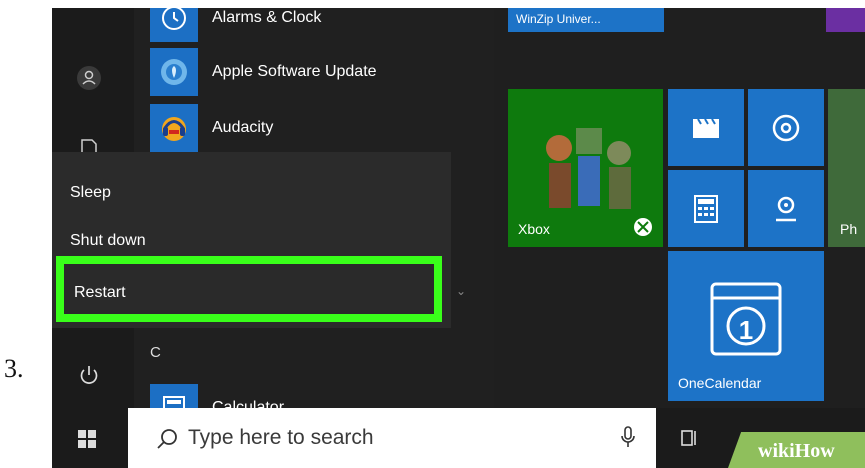  Describe the element at coordinates (14, 368) in the screenshot. I see `step-number: 3.` at that location.